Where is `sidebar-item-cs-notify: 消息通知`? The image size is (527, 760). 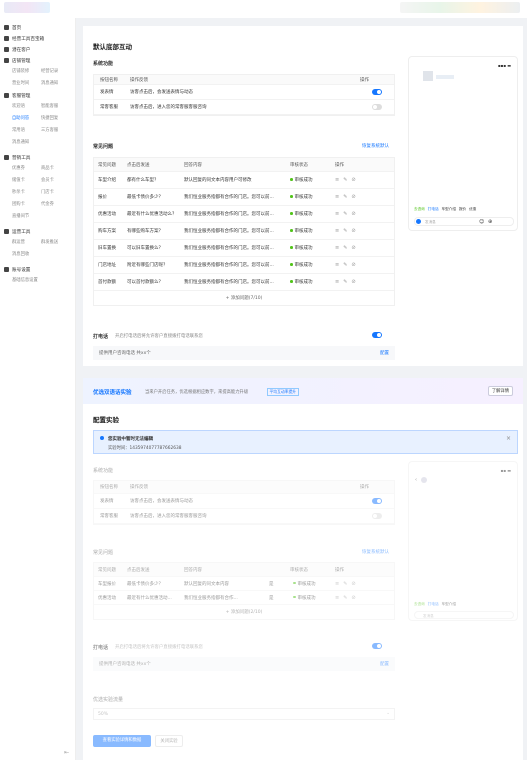 sidebar-item-cs-notify: 消息通知 is located at coordinates (26, 143).